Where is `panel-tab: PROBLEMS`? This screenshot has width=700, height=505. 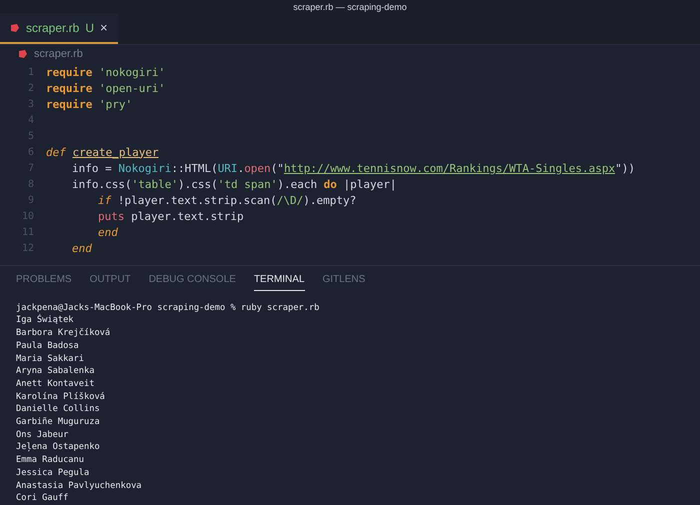
panel-tab: PROBLEMS is located at coordinates (44, 282).